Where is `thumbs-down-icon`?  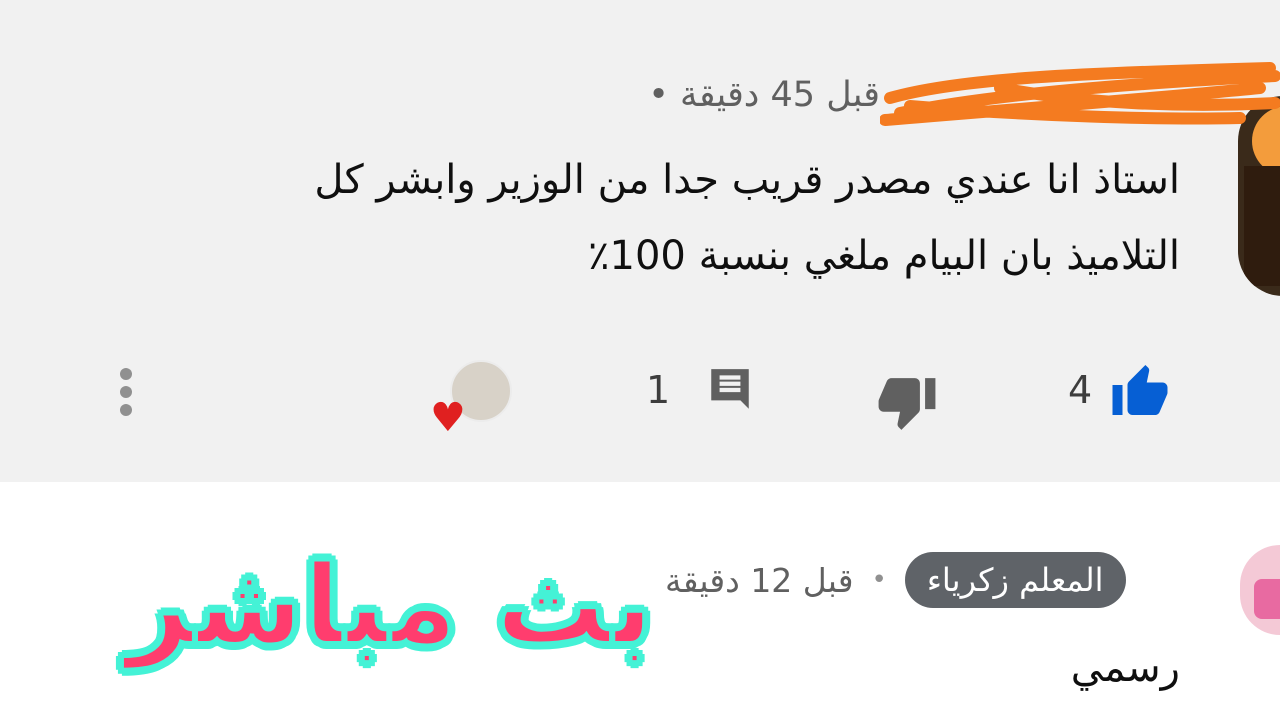 thumbs-down-icon is located at coordinates (907, 404).